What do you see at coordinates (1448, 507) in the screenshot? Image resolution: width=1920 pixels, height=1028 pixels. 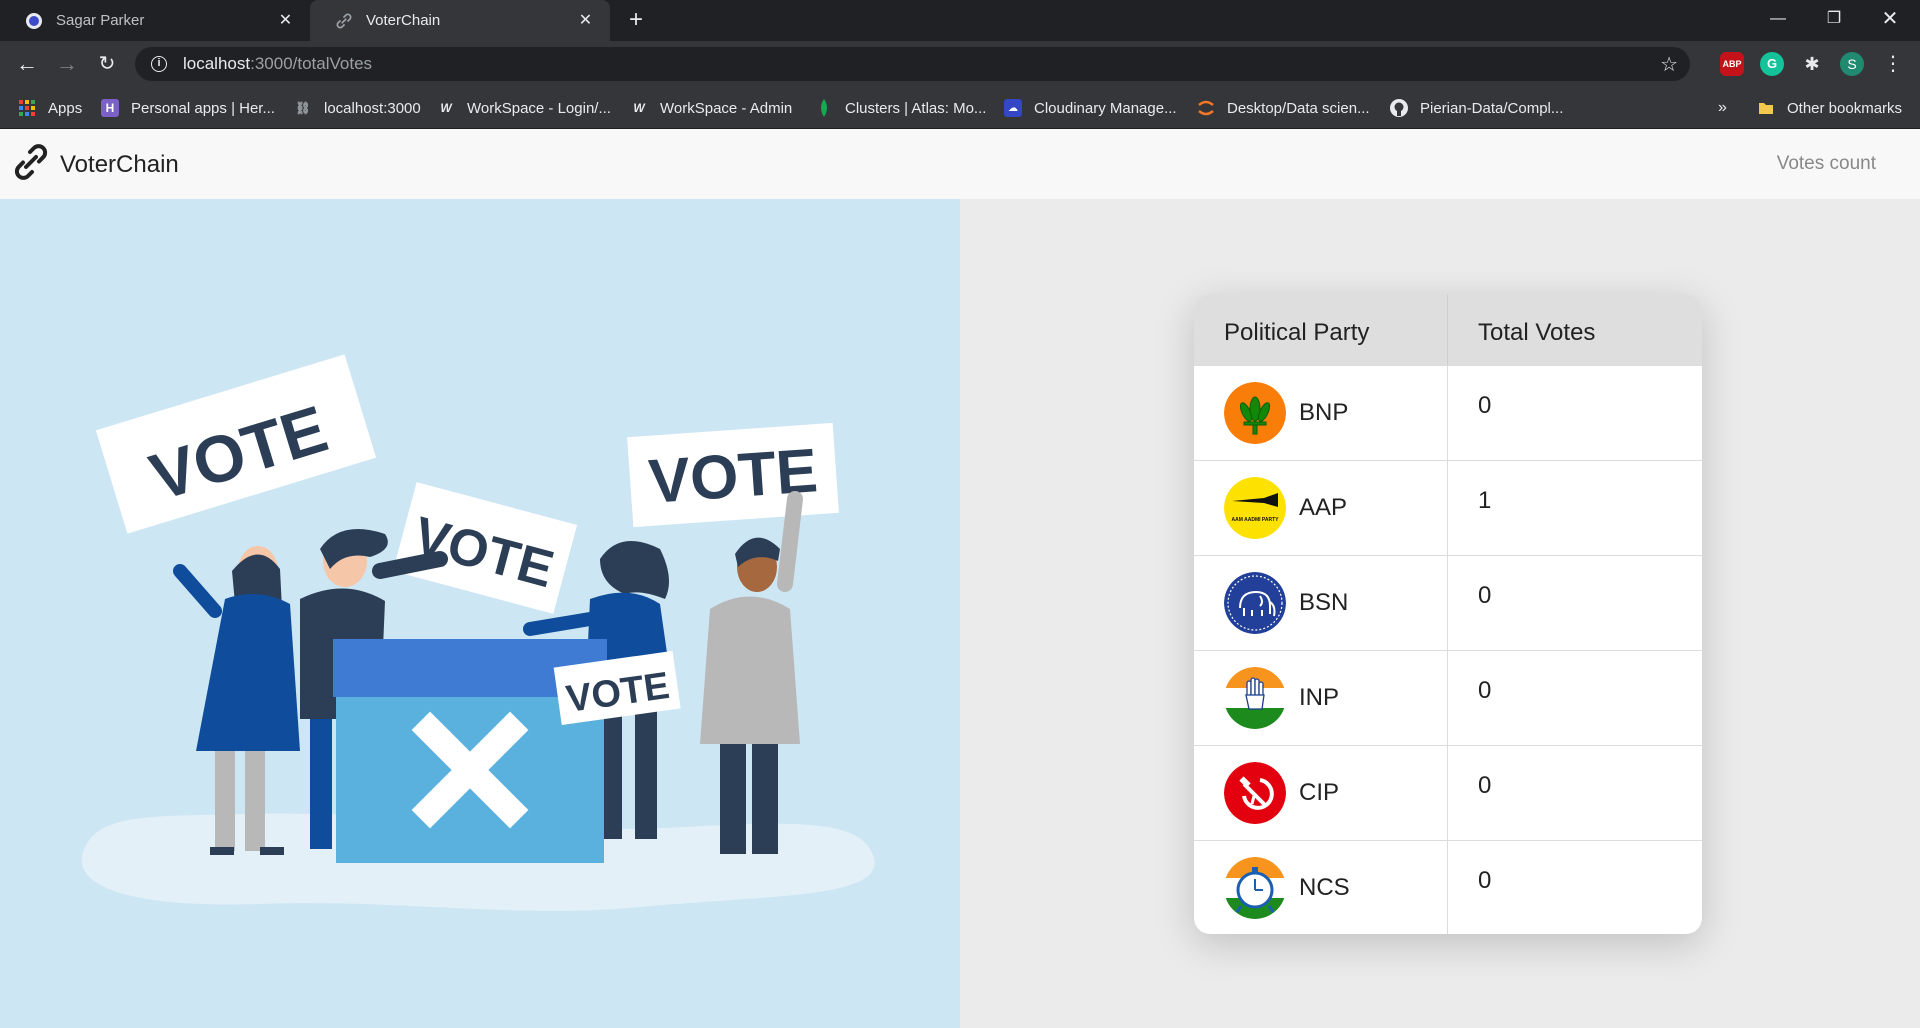 I see `table-row: AAM AADMI PARTY AAP 1` at bounding box center [1448, 507].